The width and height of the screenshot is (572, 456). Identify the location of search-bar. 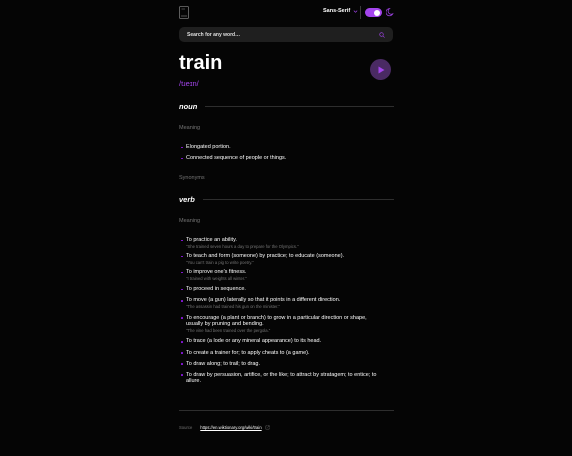
(286, 34).